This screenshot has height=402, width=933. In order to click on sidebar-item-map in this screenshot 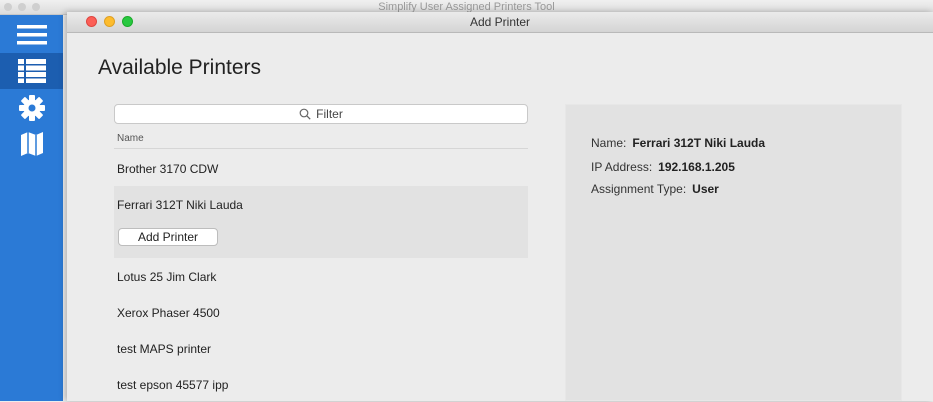, I will do `click(31, 144)`.